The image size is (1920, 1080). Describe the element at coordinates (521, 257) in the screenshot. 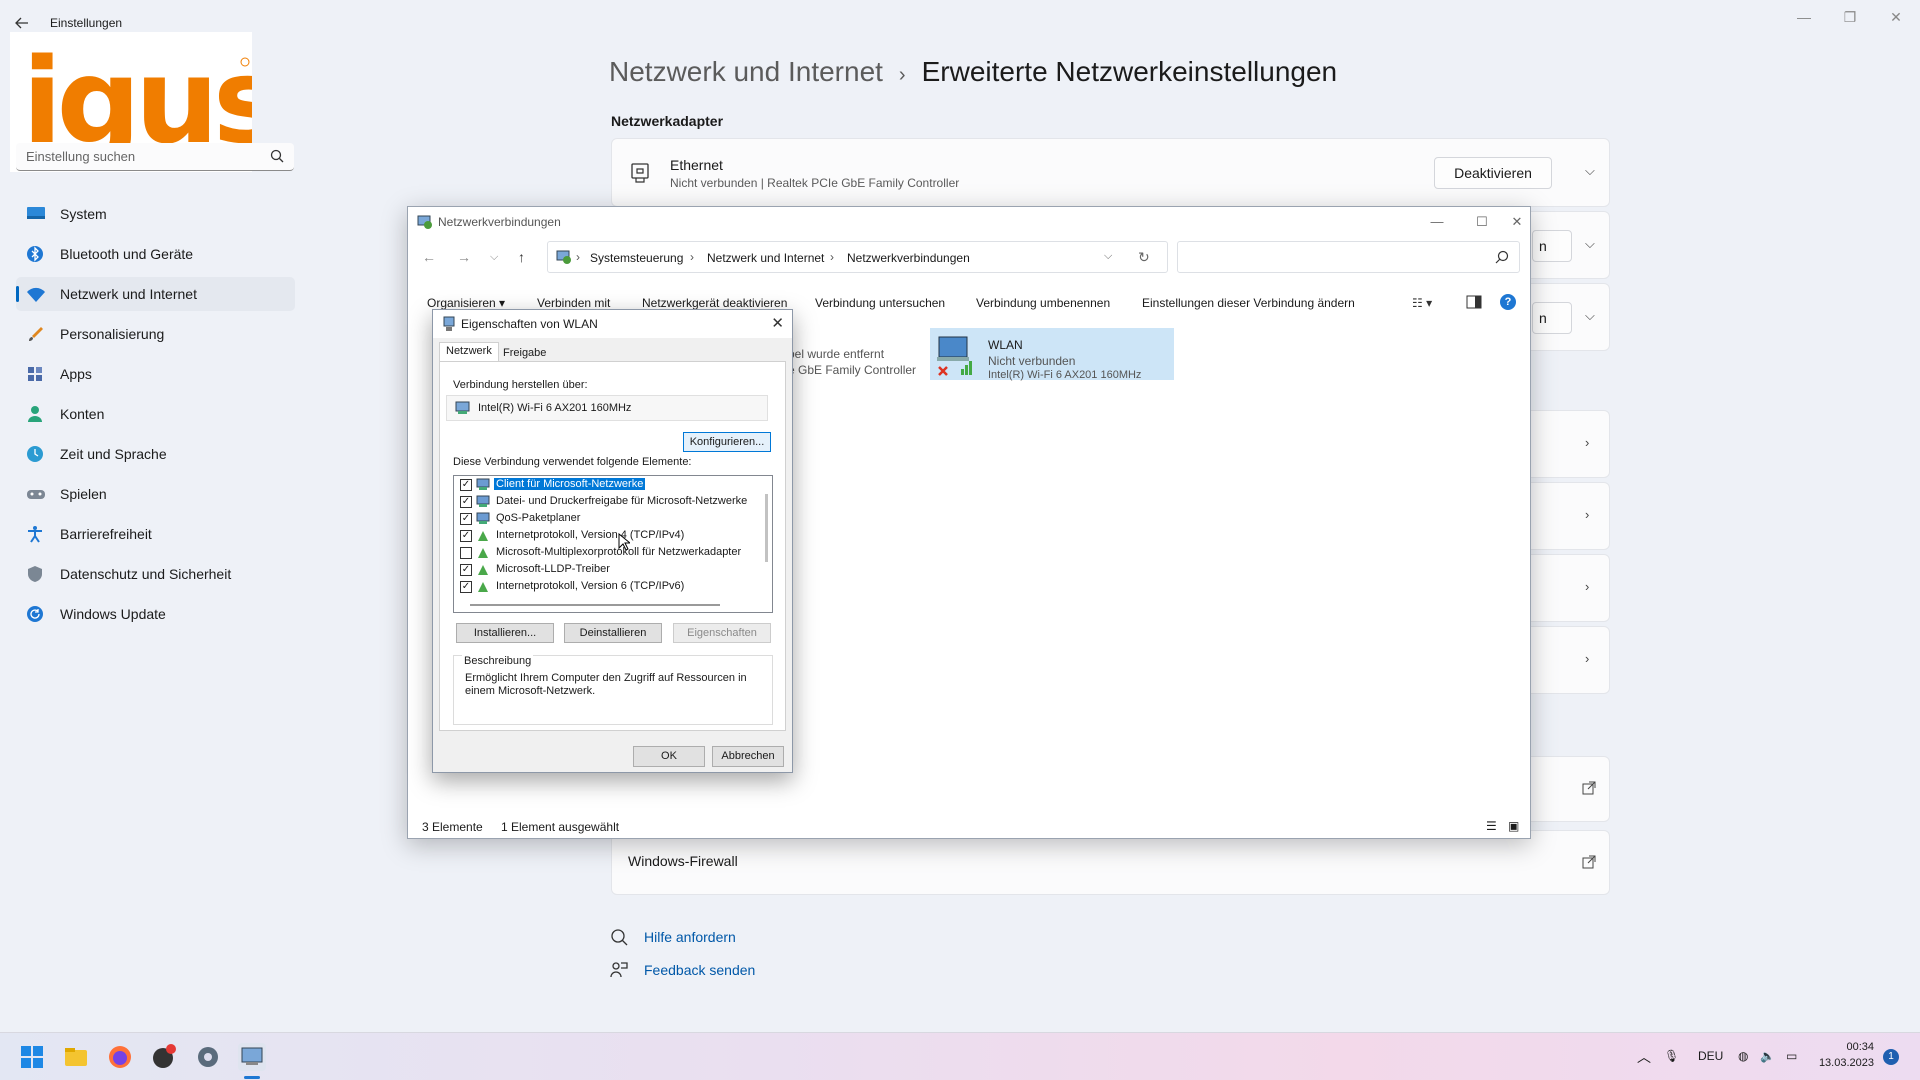

I see `up-arrow-icon: ↑` at that location.